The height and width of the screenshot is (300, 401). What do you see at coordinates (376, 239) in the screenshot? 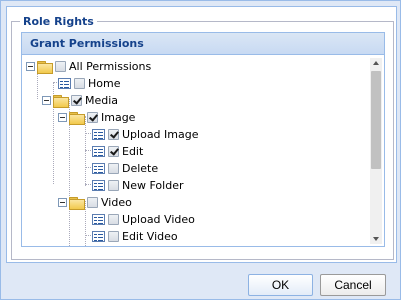
I see `scroll-down-arrow-icon` at bounding box center [376, 239].